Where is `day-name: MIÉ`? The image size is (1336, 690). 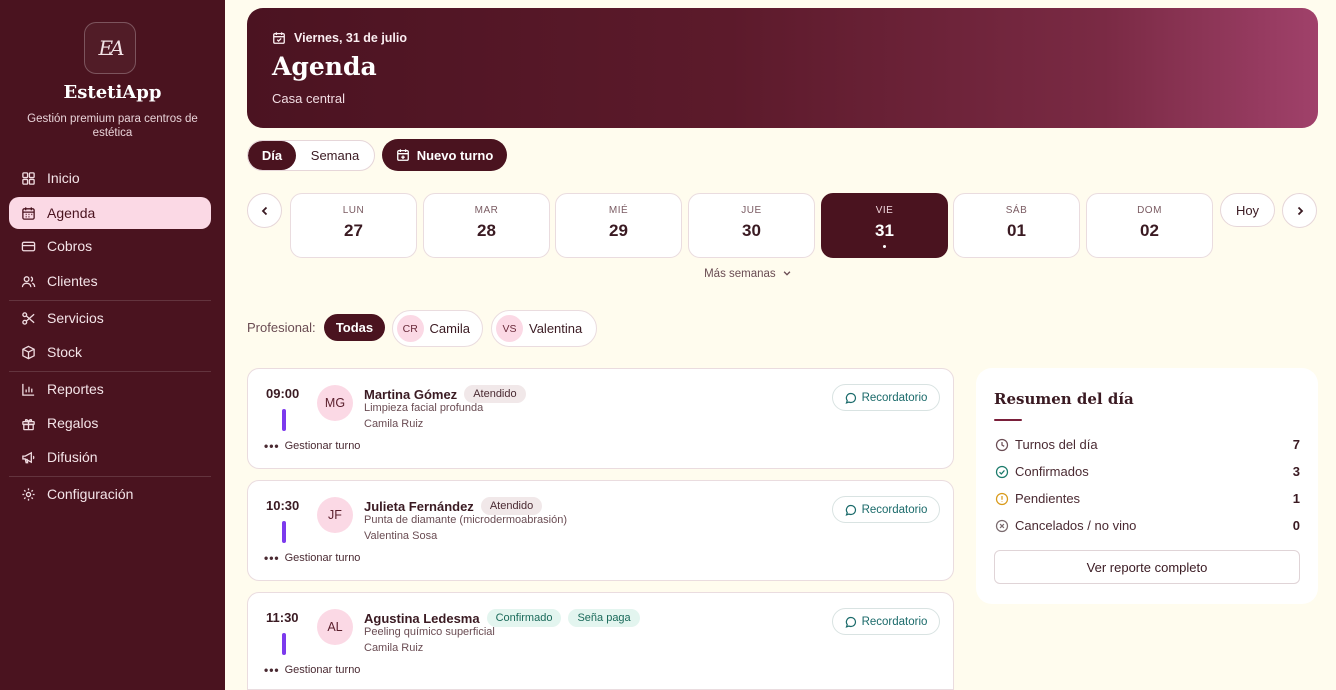
day-name: MIÉ is located at coordinates (618, 210).